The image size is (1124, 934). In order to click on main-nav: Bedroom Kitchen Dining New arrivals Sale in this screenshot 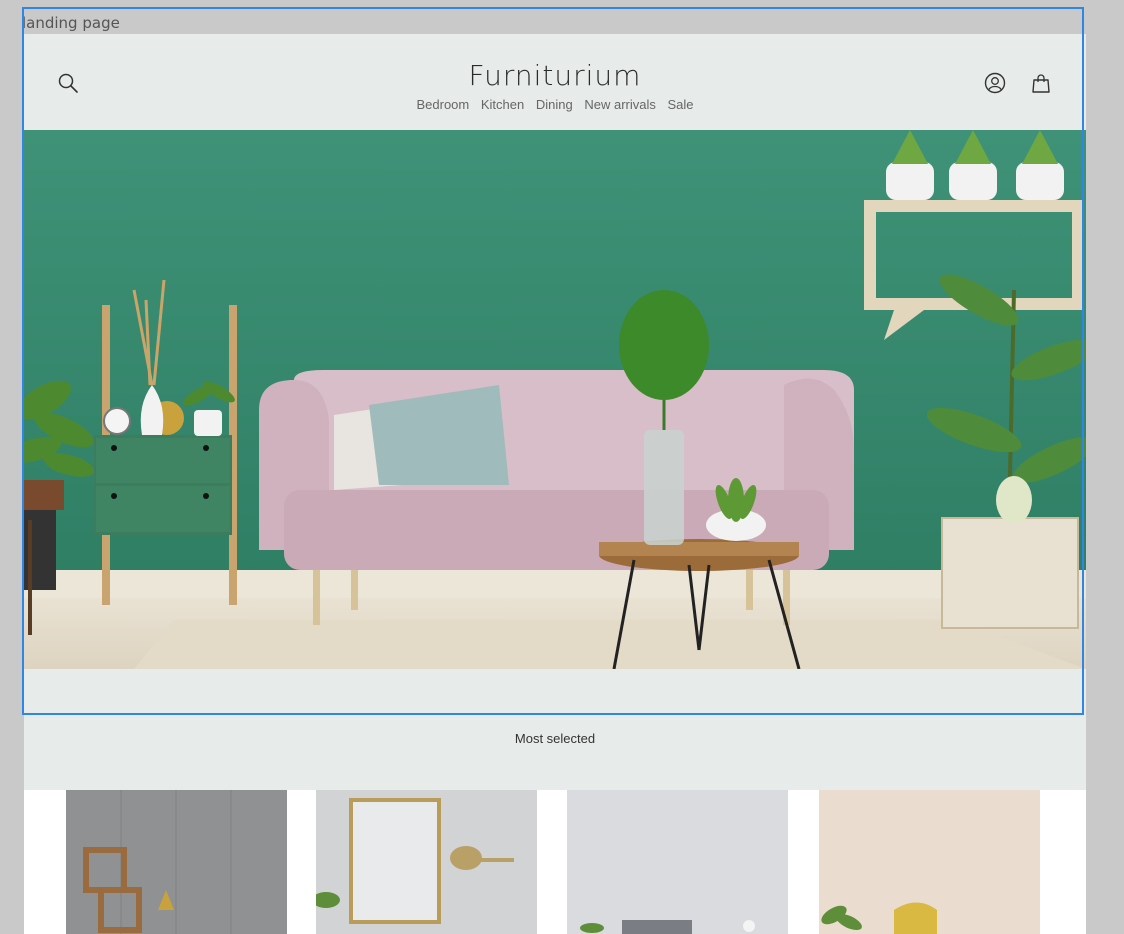, I will do `click(555, 104)`.